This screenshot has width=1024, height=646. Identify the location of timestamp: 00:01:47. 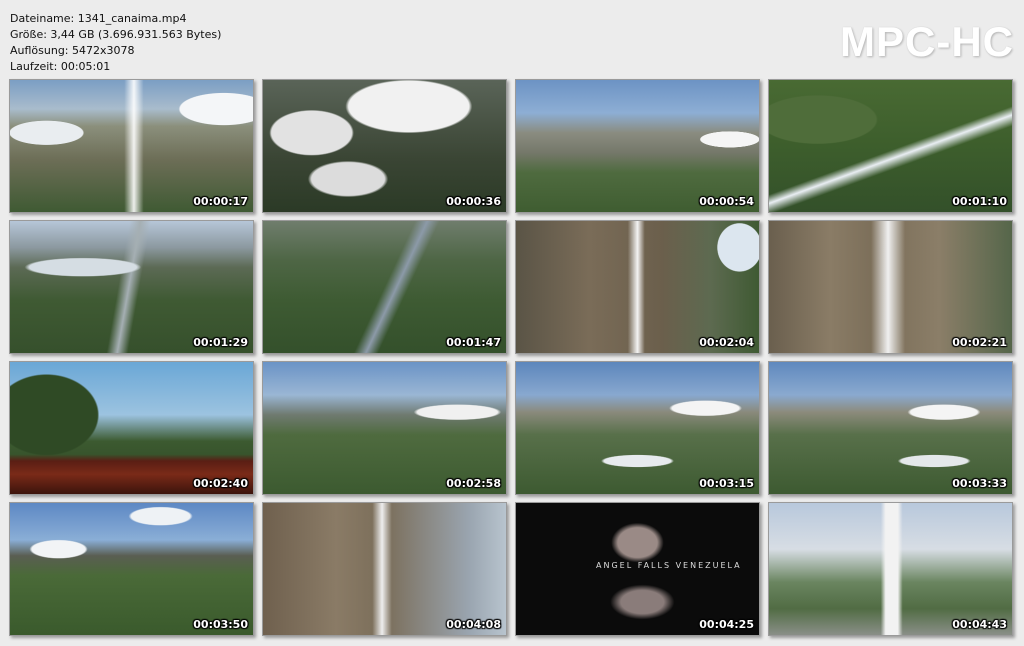
(473, 342).